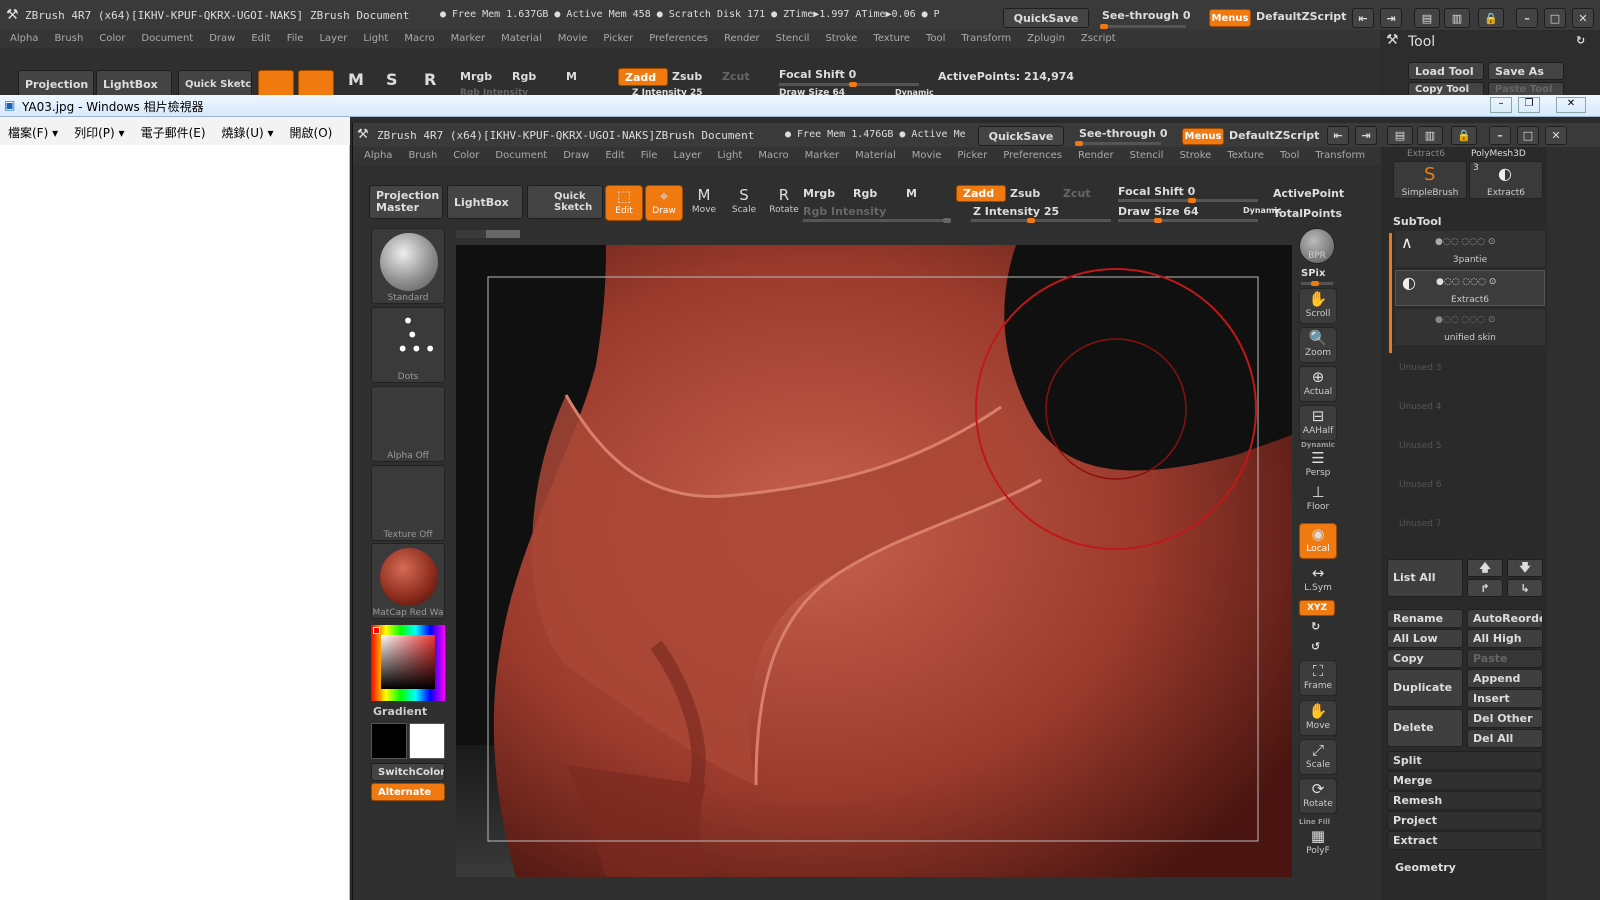 This screenshot has height=900, width=1600. What do you see at coordinates (969, 154) in the screenshot?
I see `z2-menu-item: Picker` at bounding box center [969, 154].